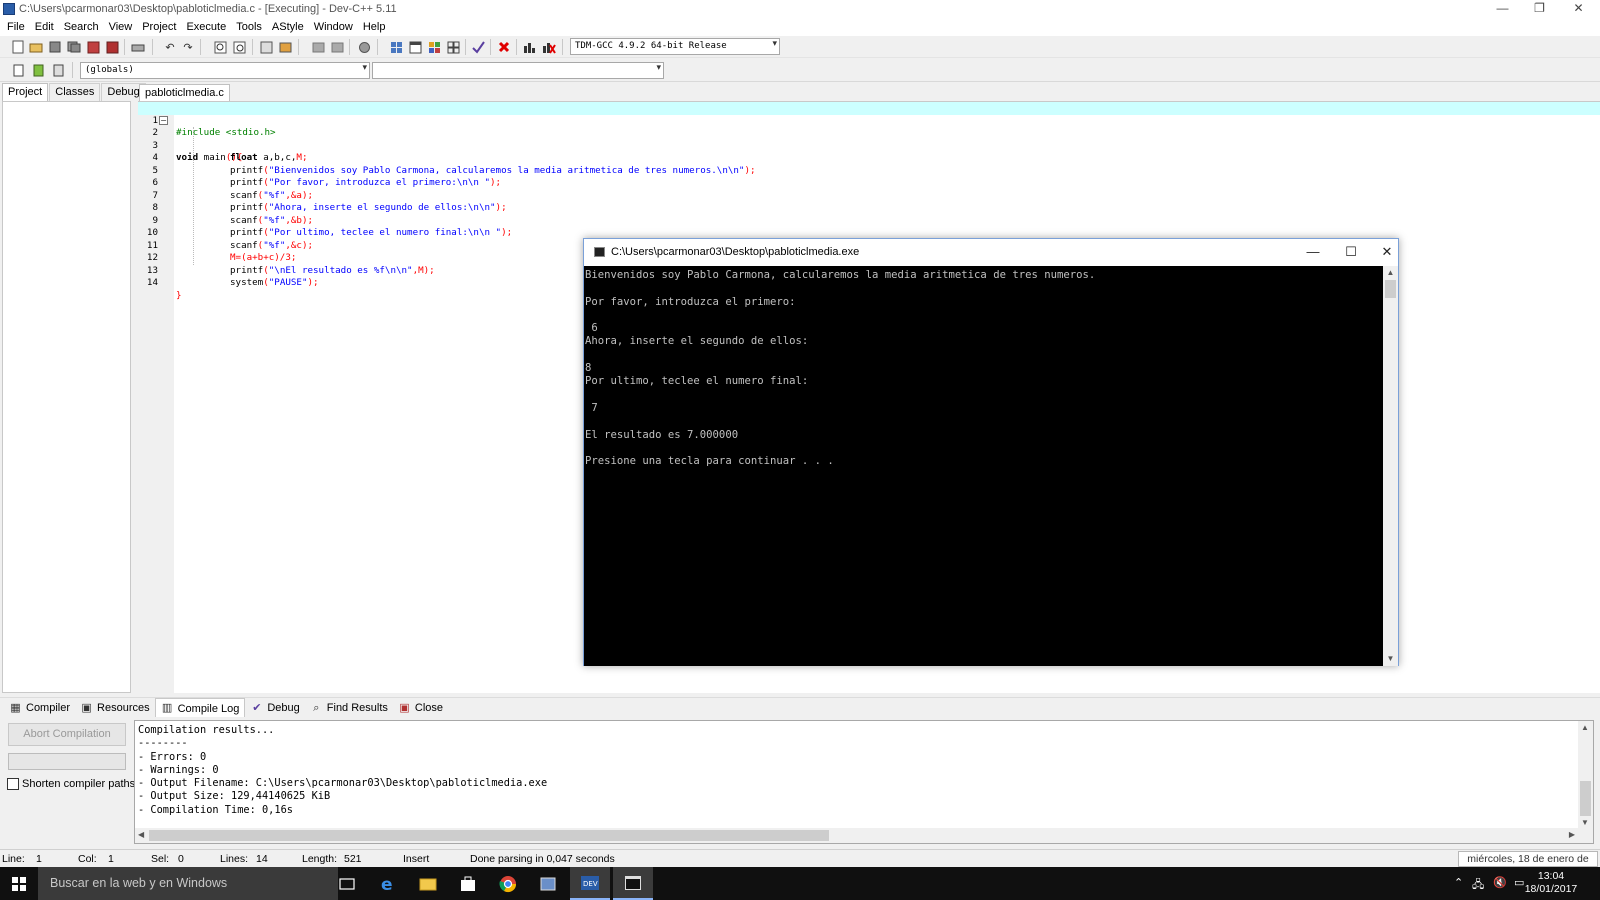 Image resolution: width=1600 pixels, height=900 pixels. I want to click on toggle-bookmark-icon, so click(38, 70).